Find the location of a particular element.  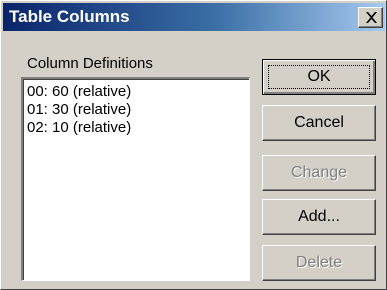

close-button is located at coordinates (370, 17).